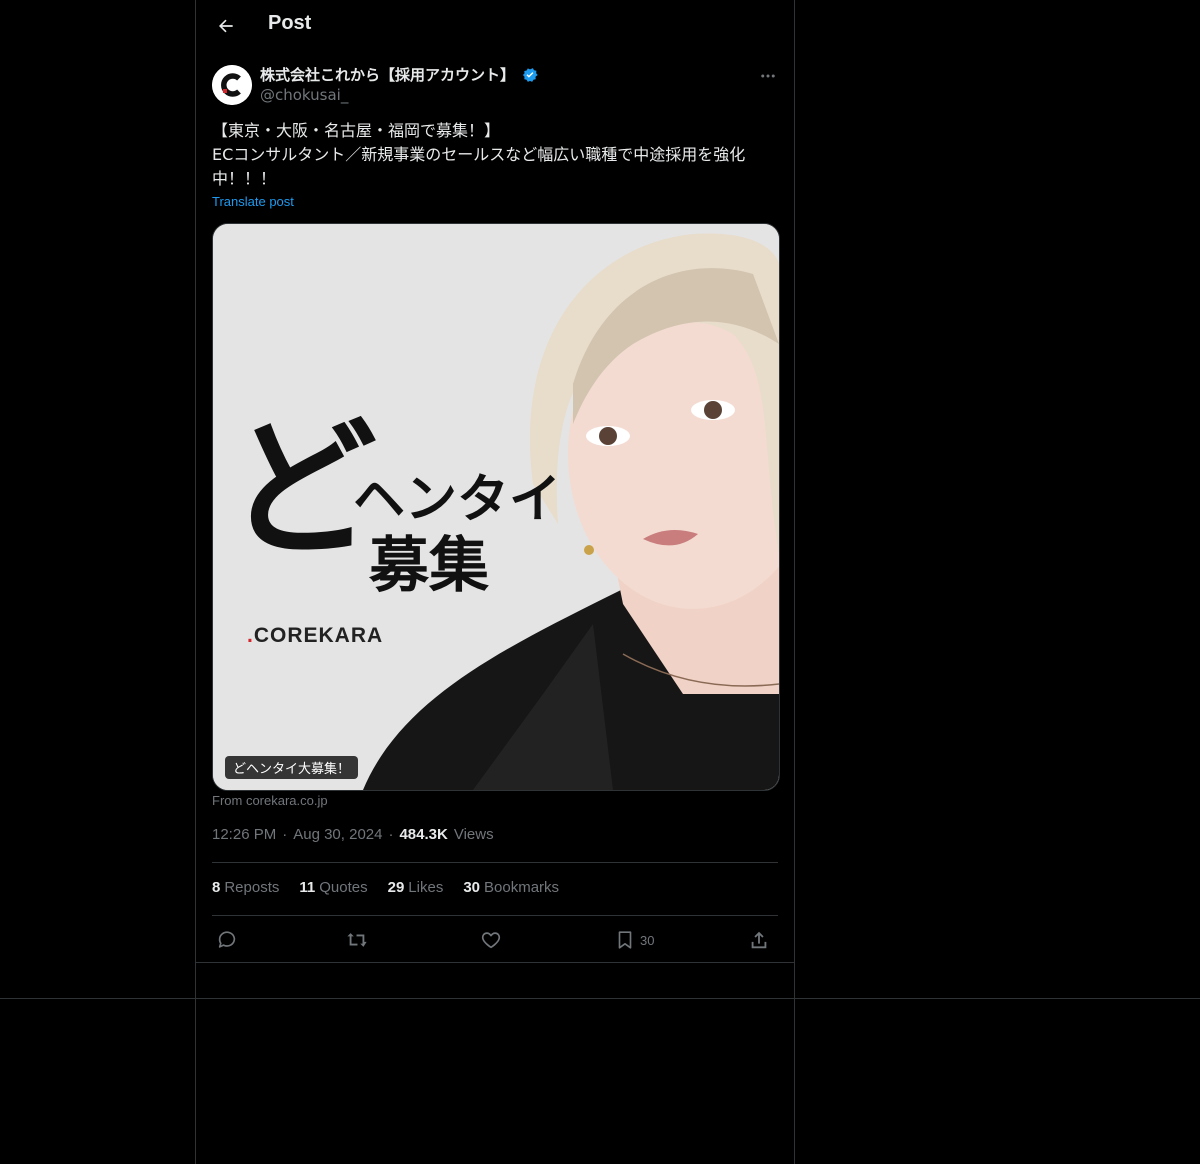 The height and width of the screenshot is (1164, 1200). I want to click on stat-count: 30, so click(472, 887).